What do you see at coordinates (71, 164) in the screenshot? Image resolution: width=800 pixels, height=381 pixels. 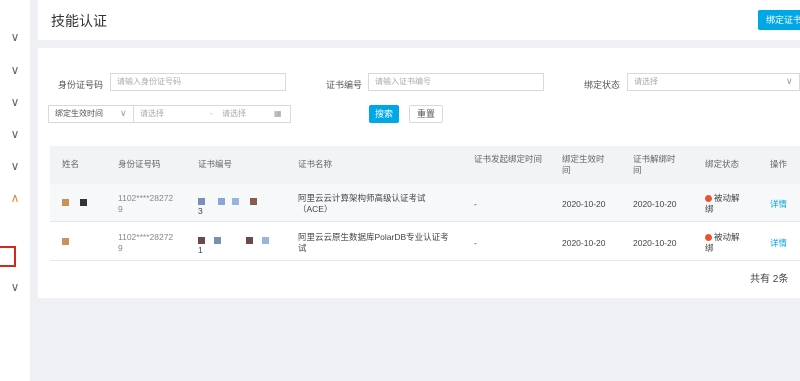 I see `col-name: 姓名` at bounding box center [71, 164].